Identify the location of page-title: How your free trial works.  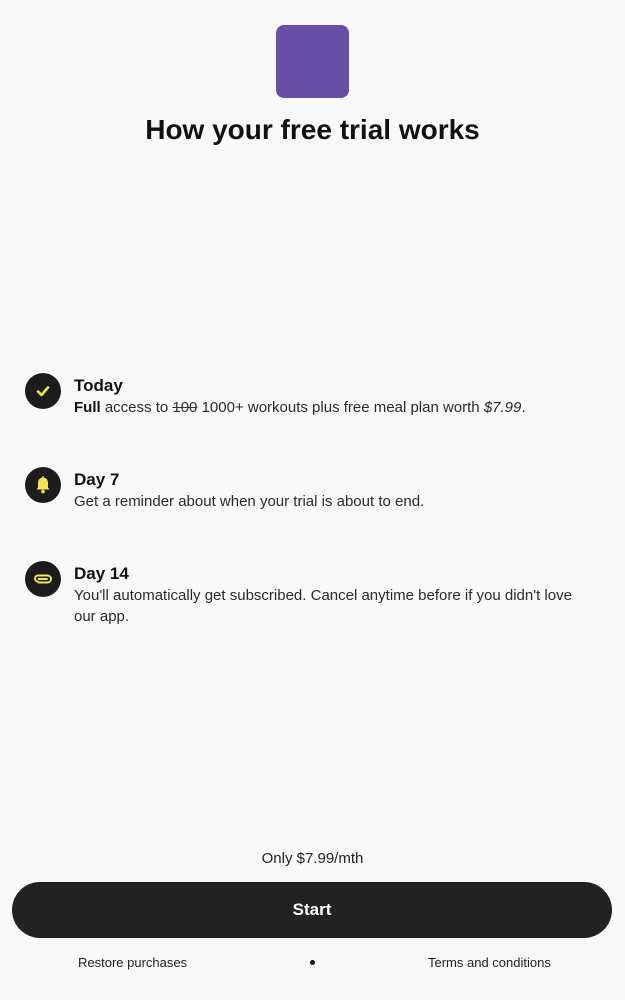
(312, 129).